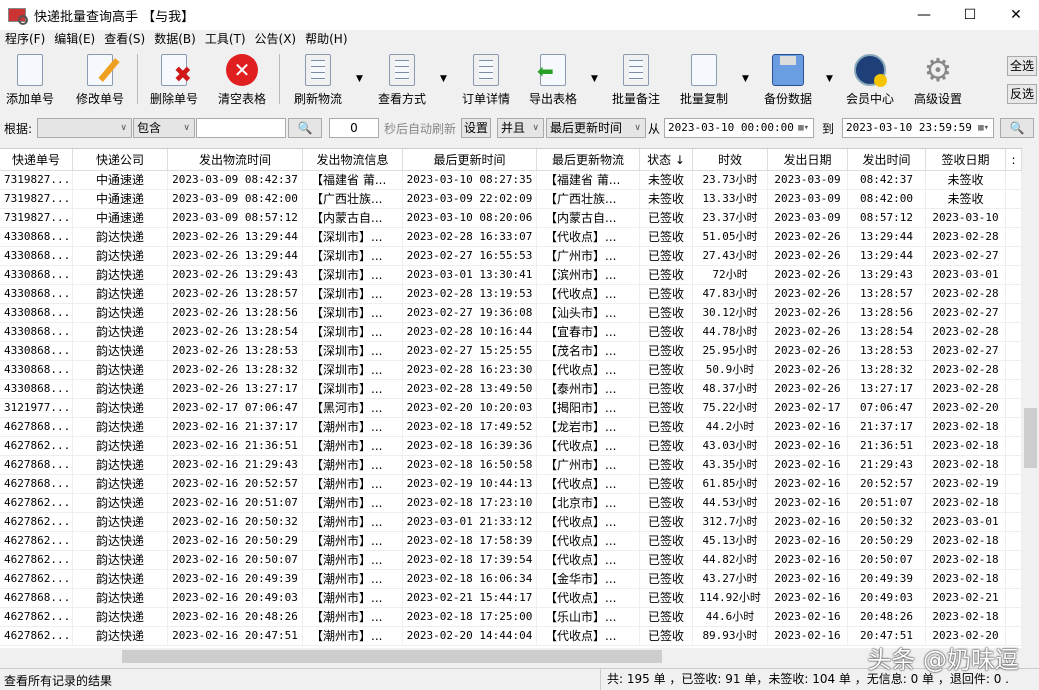  I want to click on to-date-picker: 2023-03-10 23:59:59 ▦▾, so click(918, 128).